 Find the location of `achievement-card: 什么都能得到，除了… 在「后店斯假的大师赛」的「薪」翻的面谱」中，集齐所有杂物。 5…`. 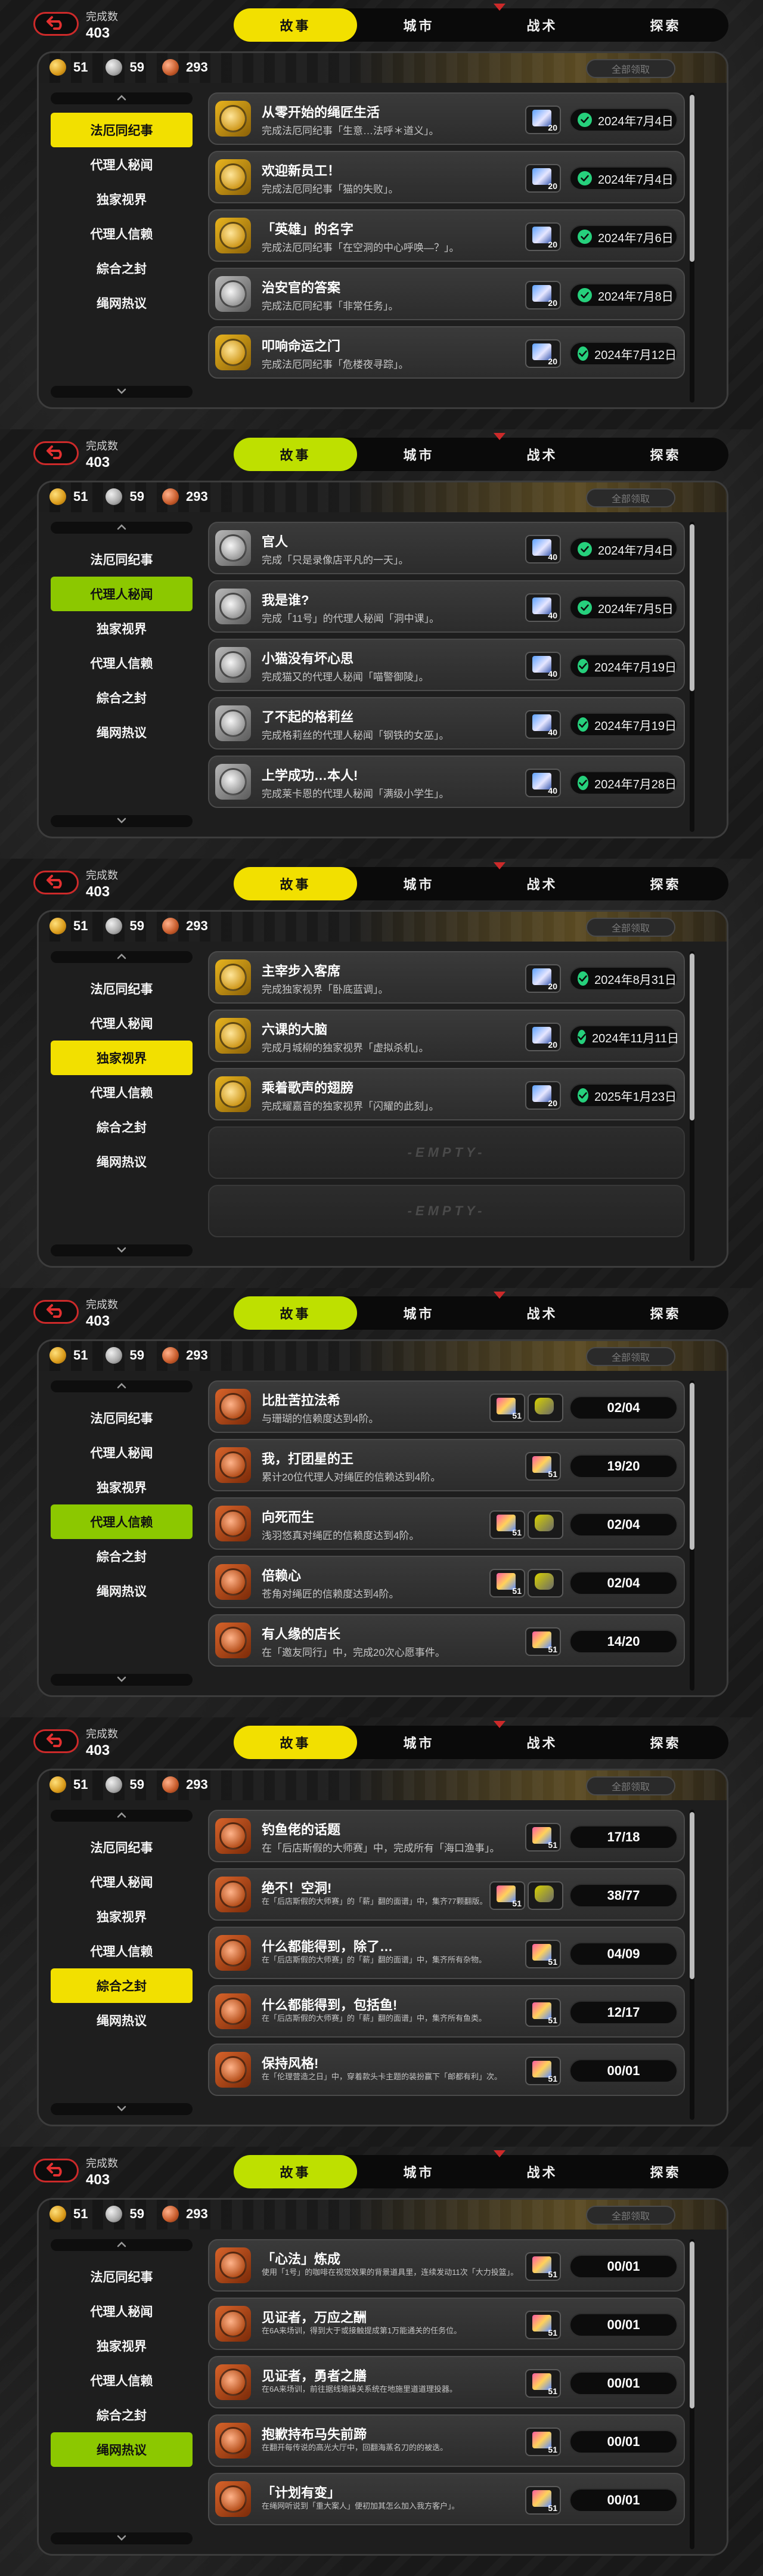

achievement-card: 什么都能得到，除了… 在「后店斯假的大师赛」的「薪」翻的面谱」中，集齐所有杂物。 5… is located at coordinates (446, 1953).